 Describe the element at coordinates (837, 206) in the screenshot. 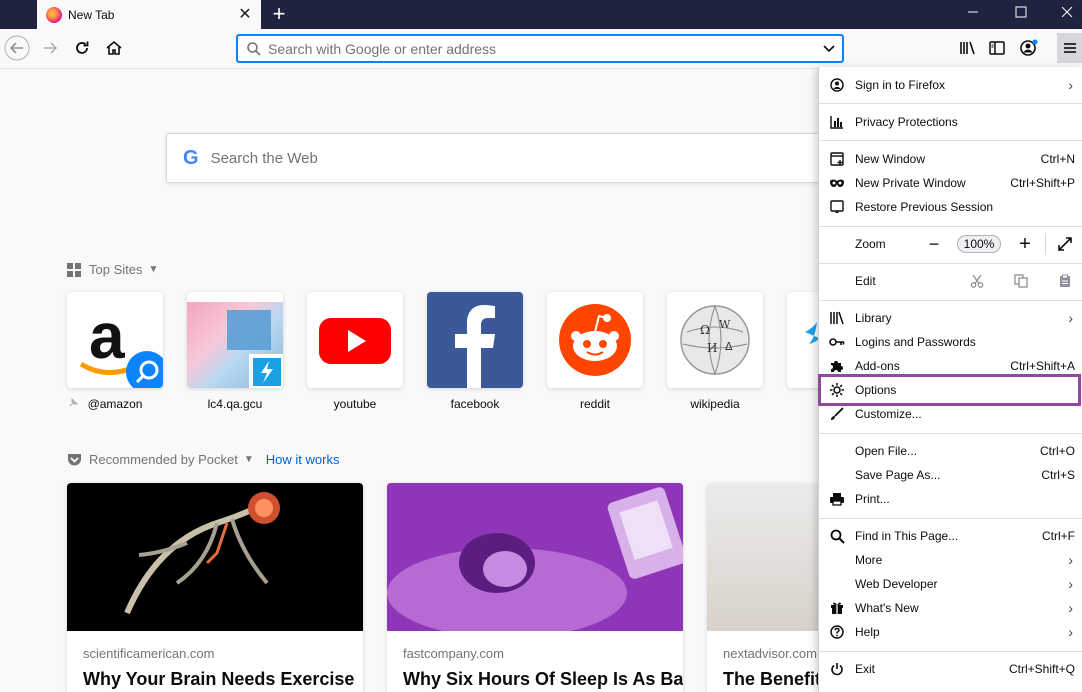

I see `restore-session-icon` at that location.